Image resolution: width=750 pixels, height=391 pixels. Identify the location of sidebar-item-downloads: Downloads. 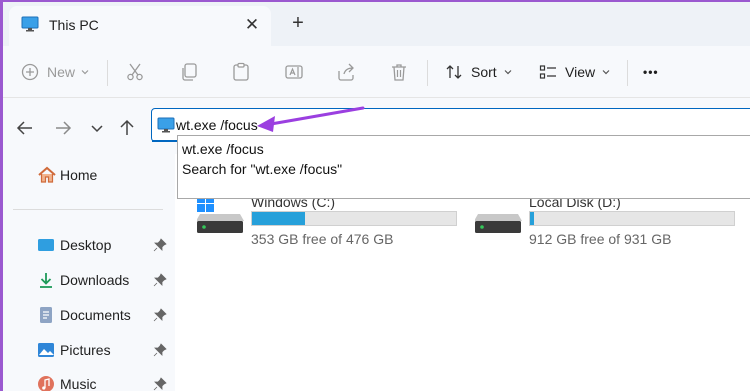
(88, 280).